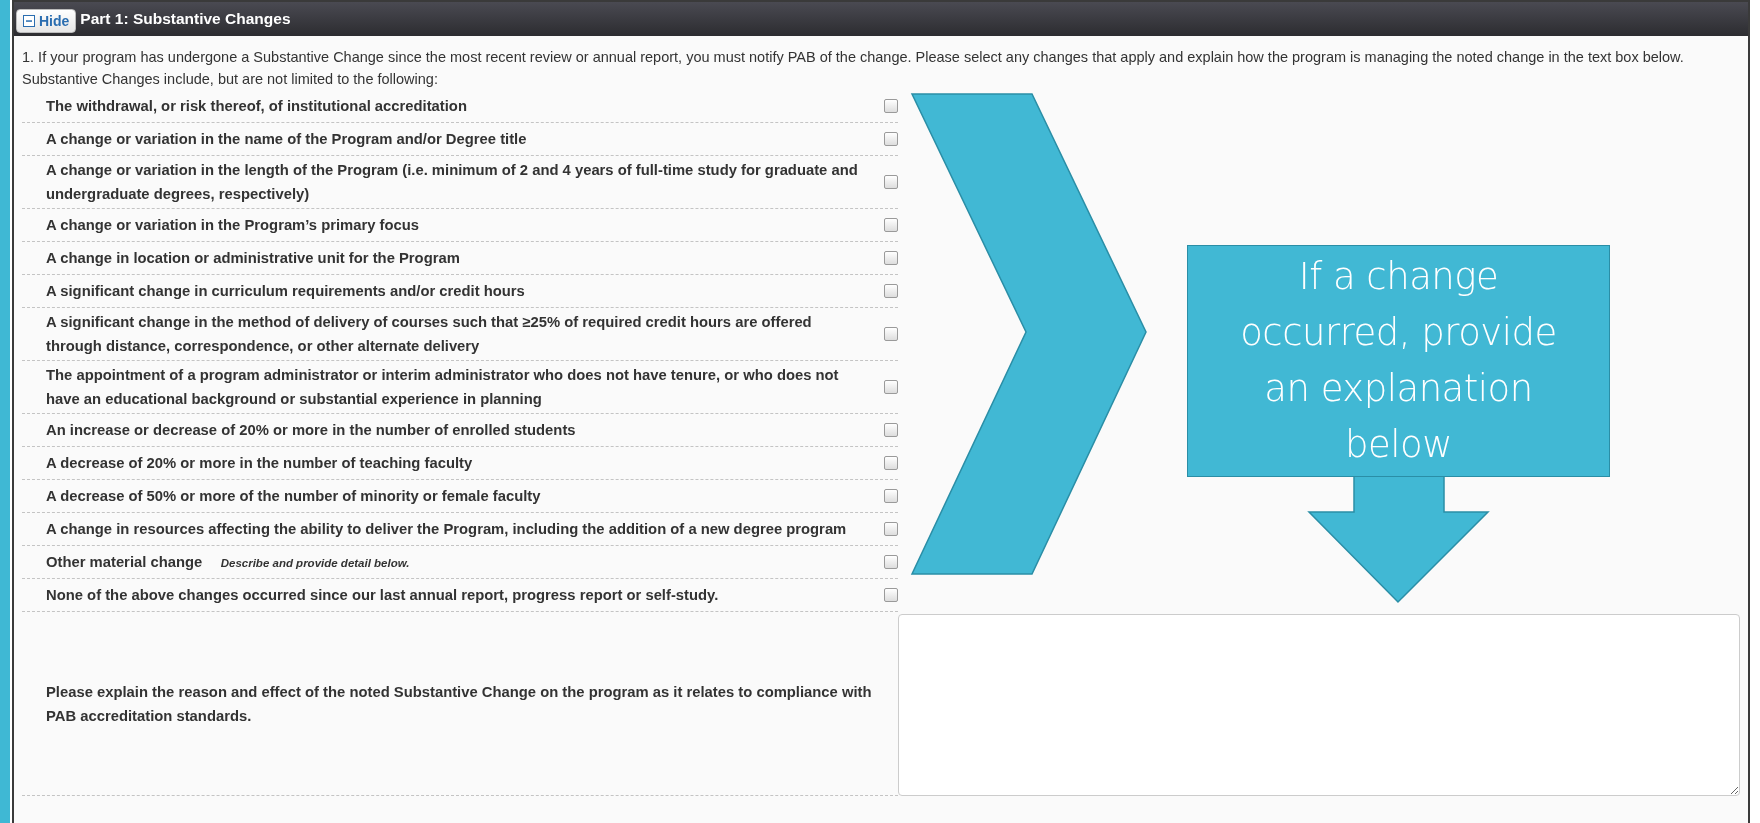 Image resolution: width=1760 pixels, height=823 pixels. I want to click on change-label: The withdrawal, or risk thereof, of institutional accreditation, so click(257, 106).